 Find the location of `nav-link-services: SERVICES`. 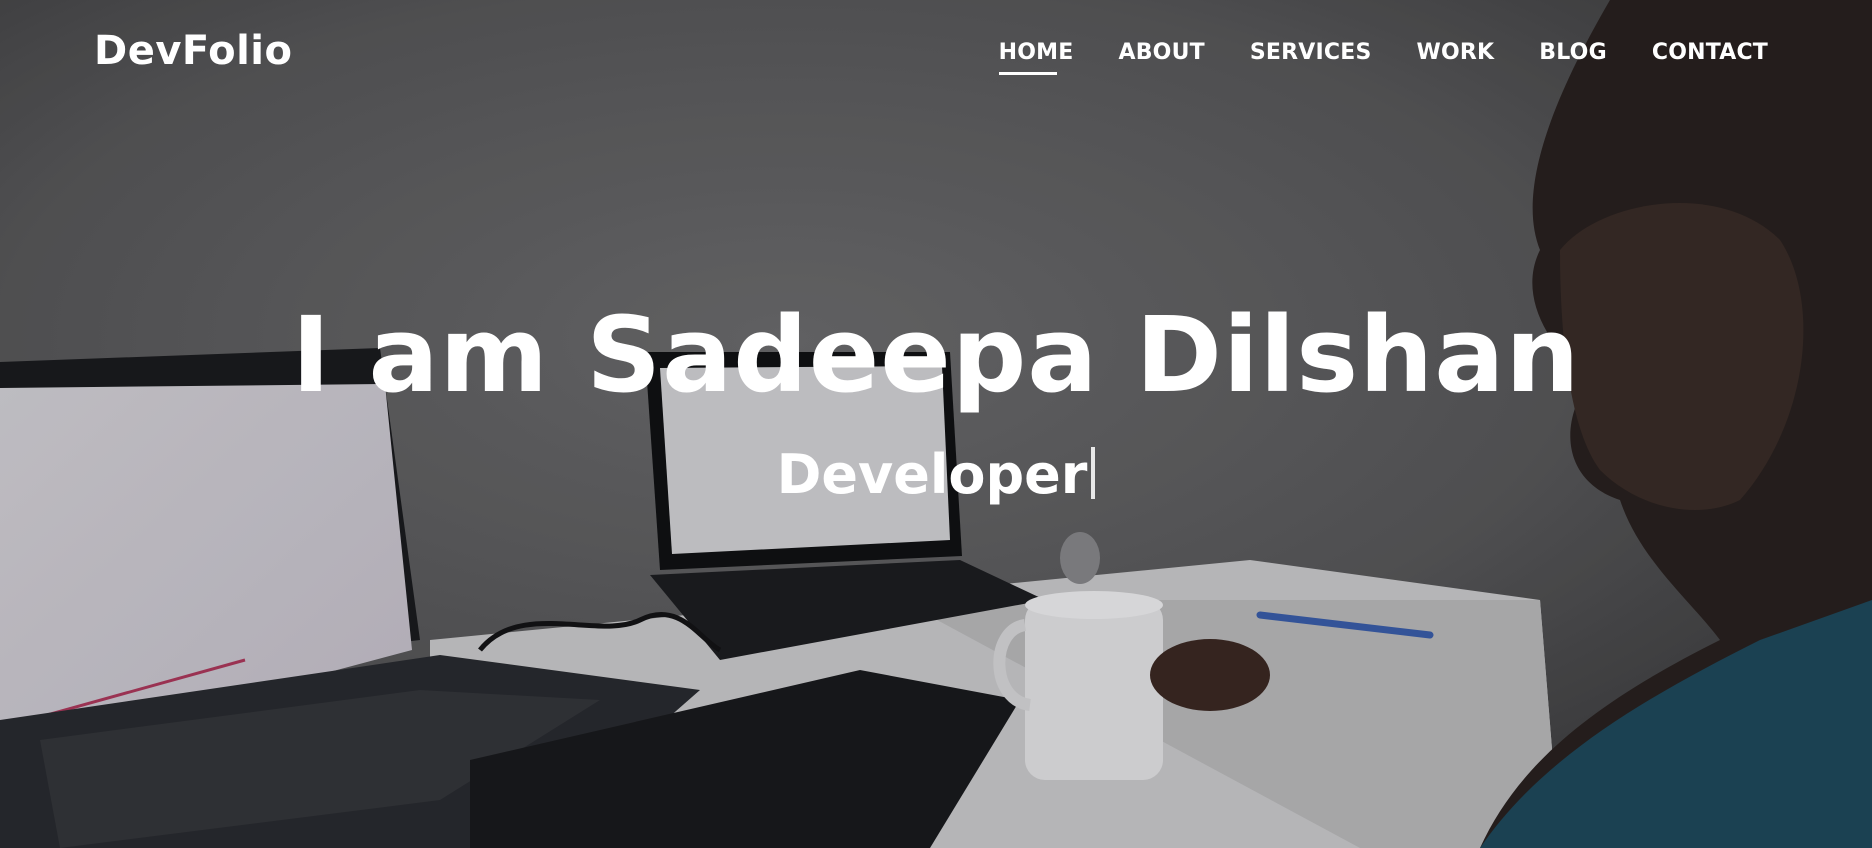

nav-link-services: SERVICES is located at coordinates (1311, 57).